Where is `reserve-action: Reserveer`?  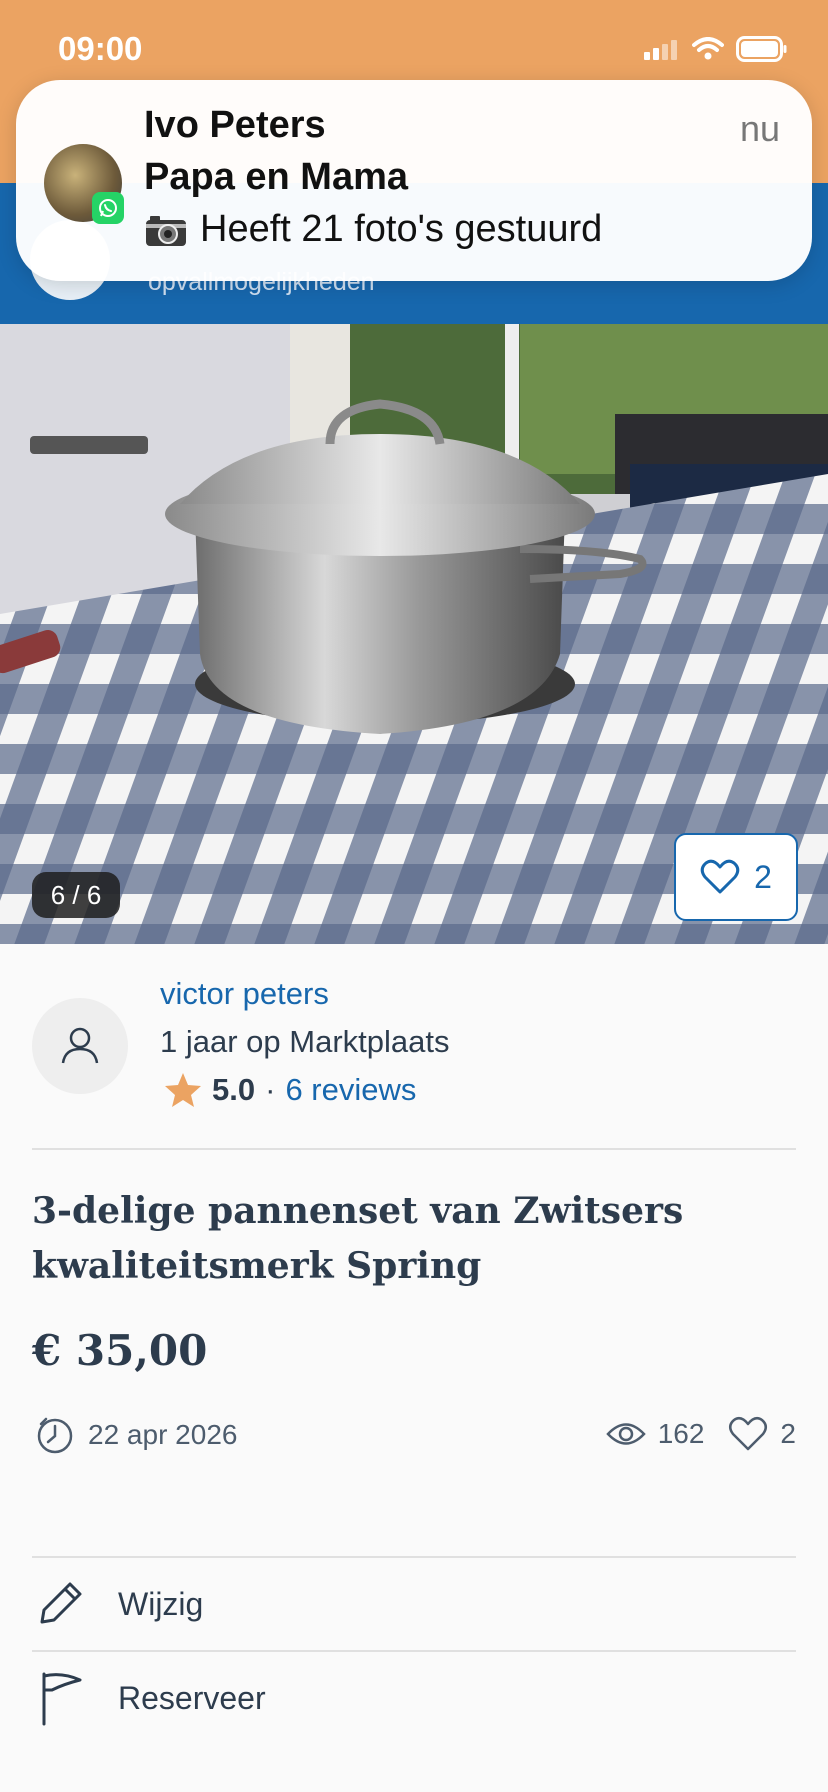 reserve-action: Reserveer is located at coordinates (414, 1698).